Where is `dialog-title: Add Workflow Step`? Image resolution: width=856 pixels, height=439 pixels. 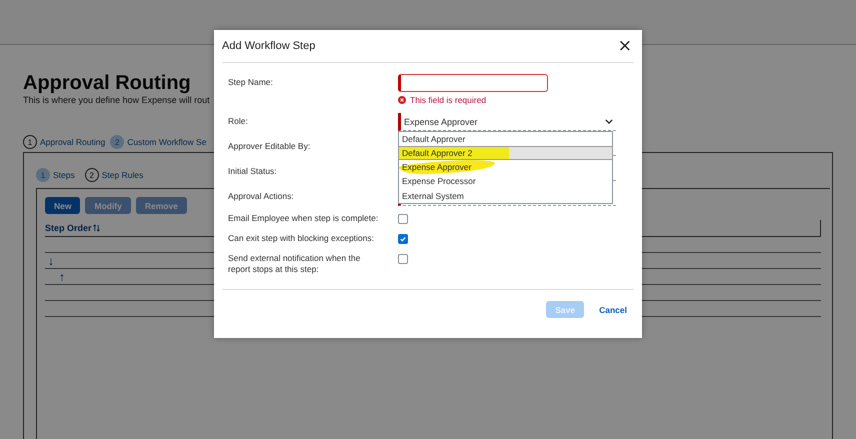
dialog-title: Add Workflow Step is located at coordinates (269, 46).